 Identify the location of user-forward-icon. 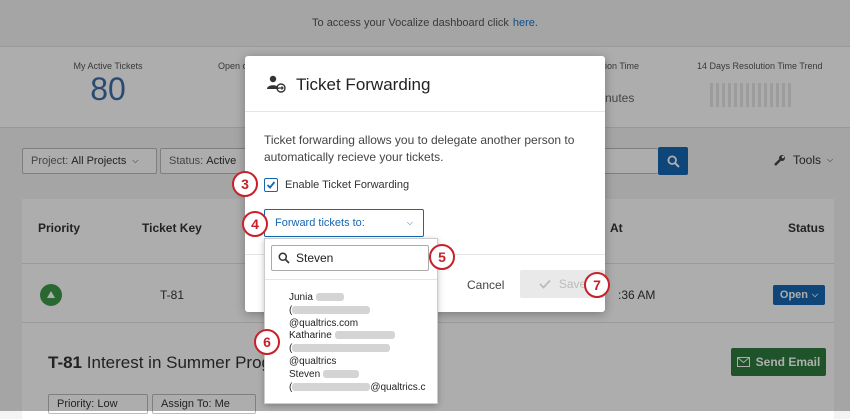
(277, 86).